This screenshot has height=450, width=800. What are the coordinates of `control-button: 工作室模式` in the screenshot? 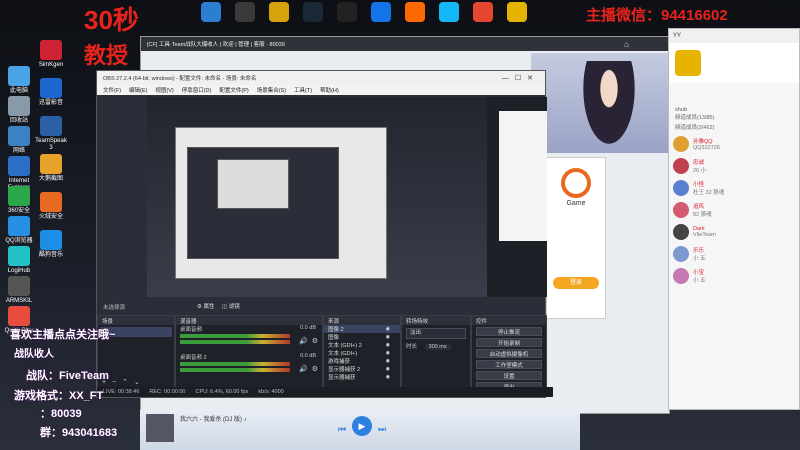 It's located at (509, 364).